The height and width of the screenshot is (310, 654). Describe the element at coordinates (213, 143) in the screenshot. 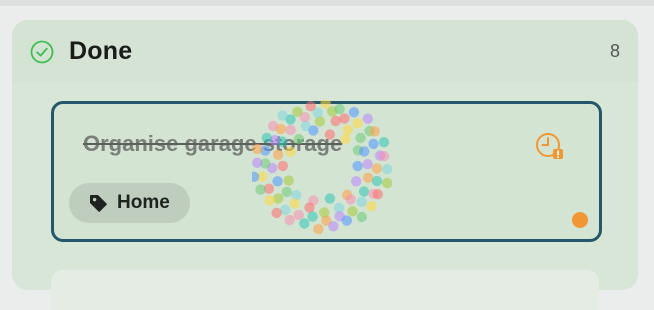

I see `task-title: Organise garage storage` at that location.